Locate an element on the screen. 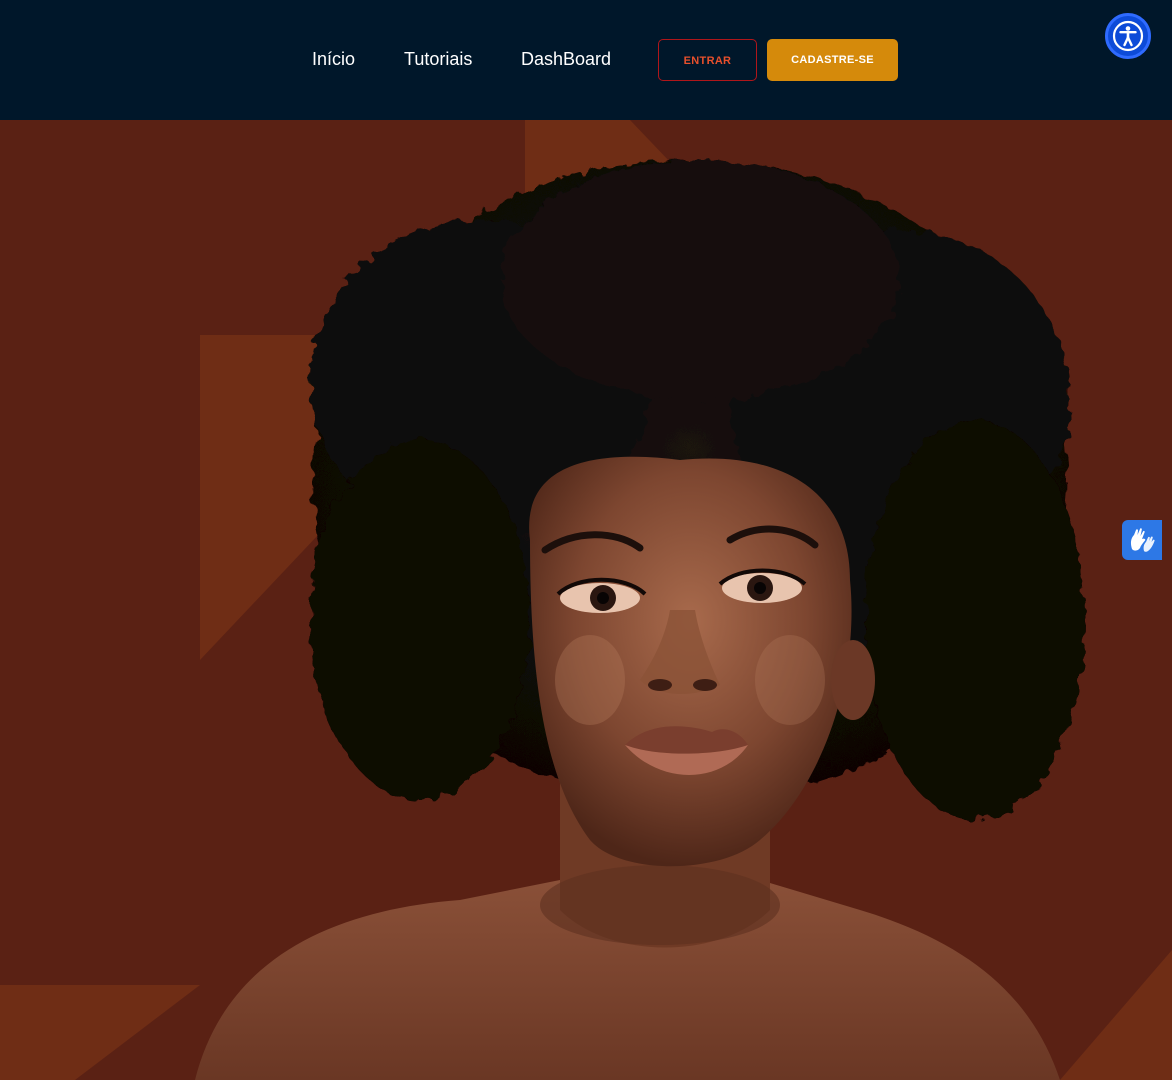  nav-link-tutoriais: Tutoriais is located at coordinates (438, 60).